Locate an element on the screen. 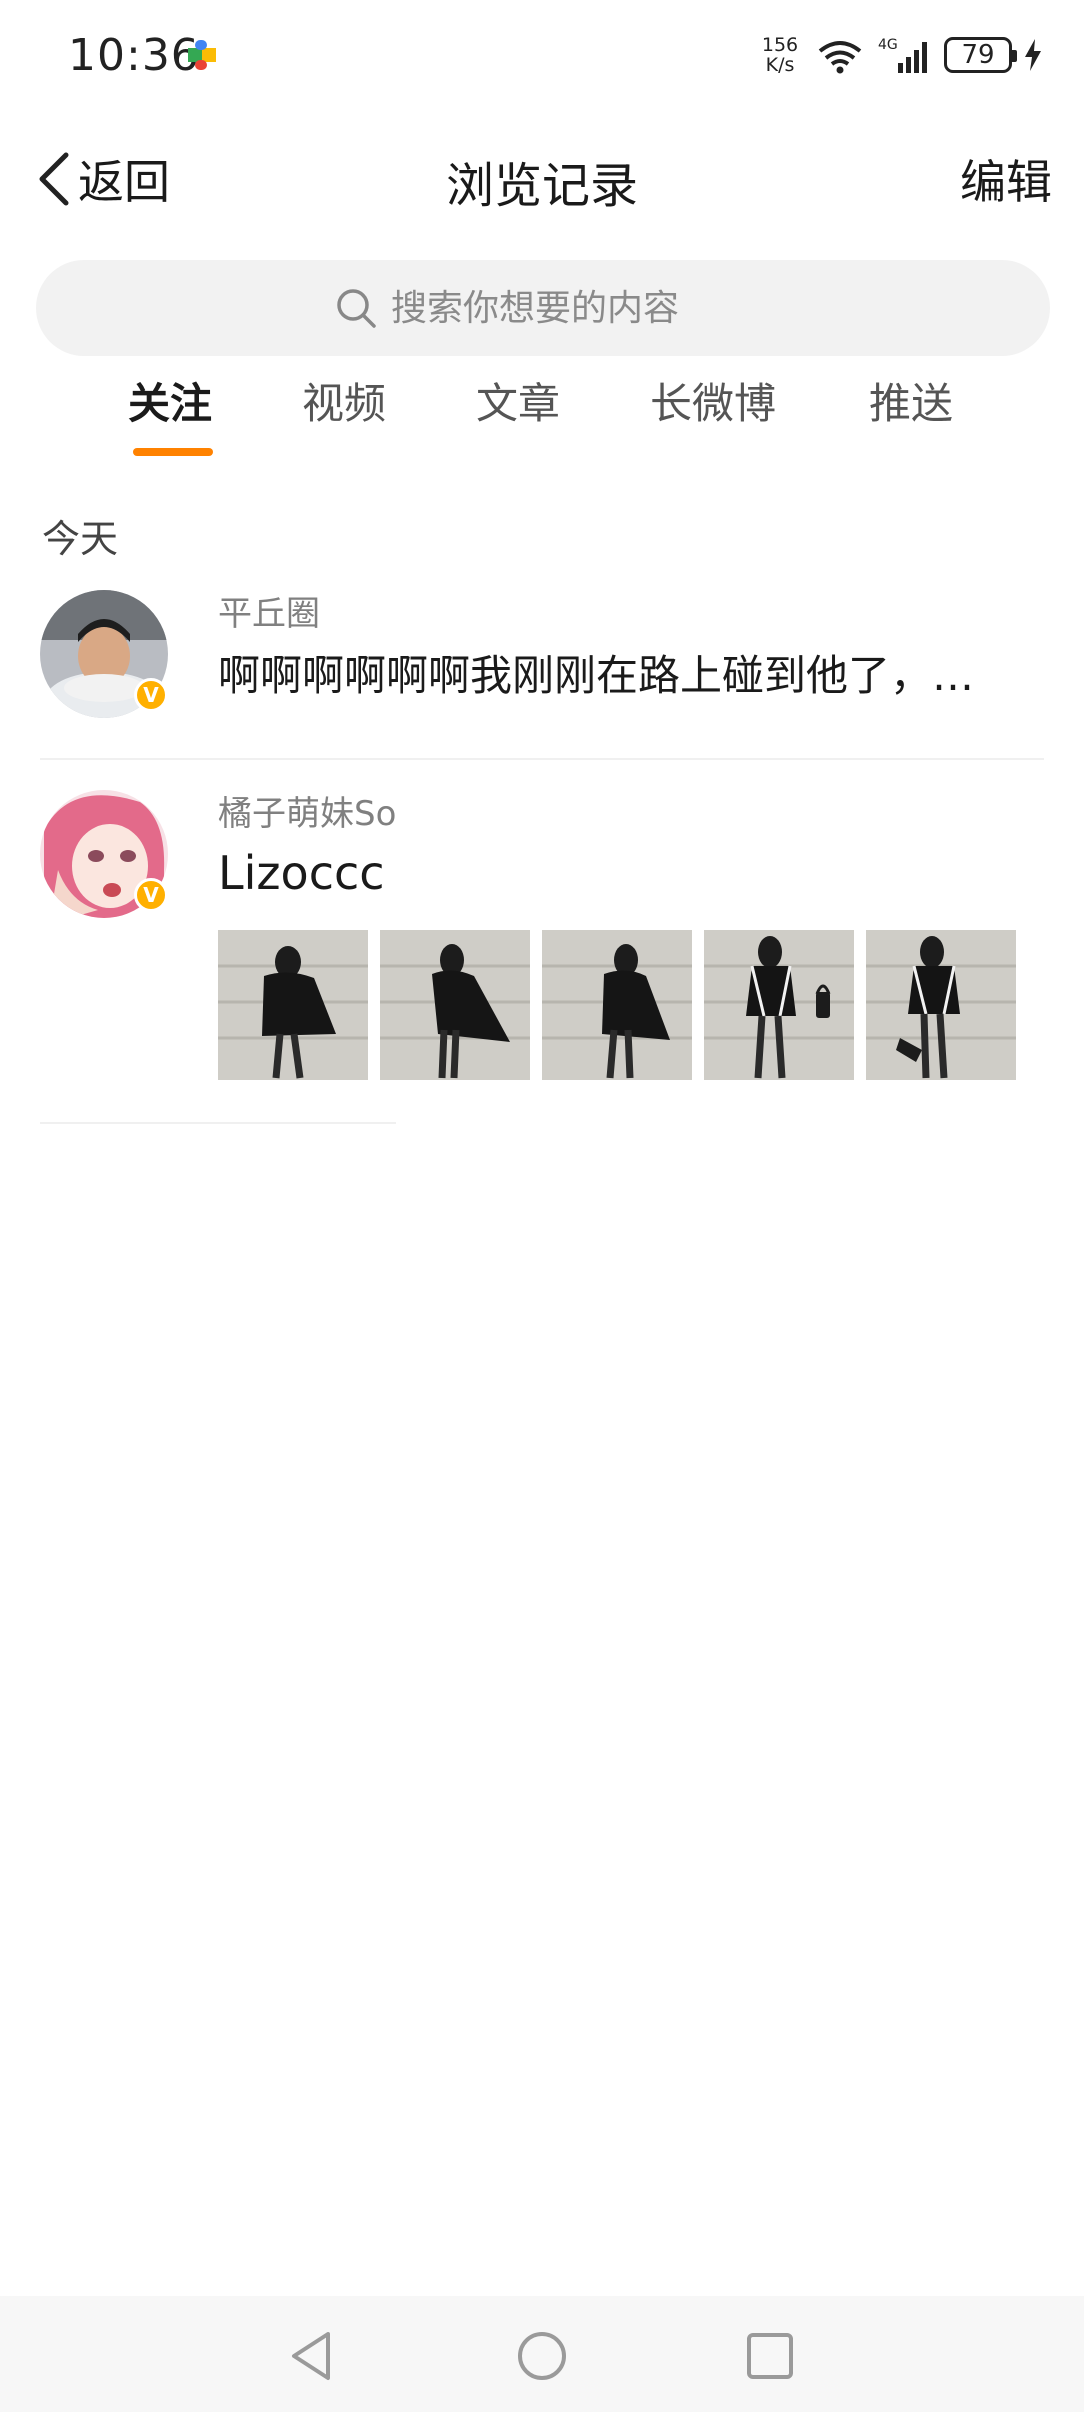  author-name: 橘子萌妹So is located at coordinates (307, 814).